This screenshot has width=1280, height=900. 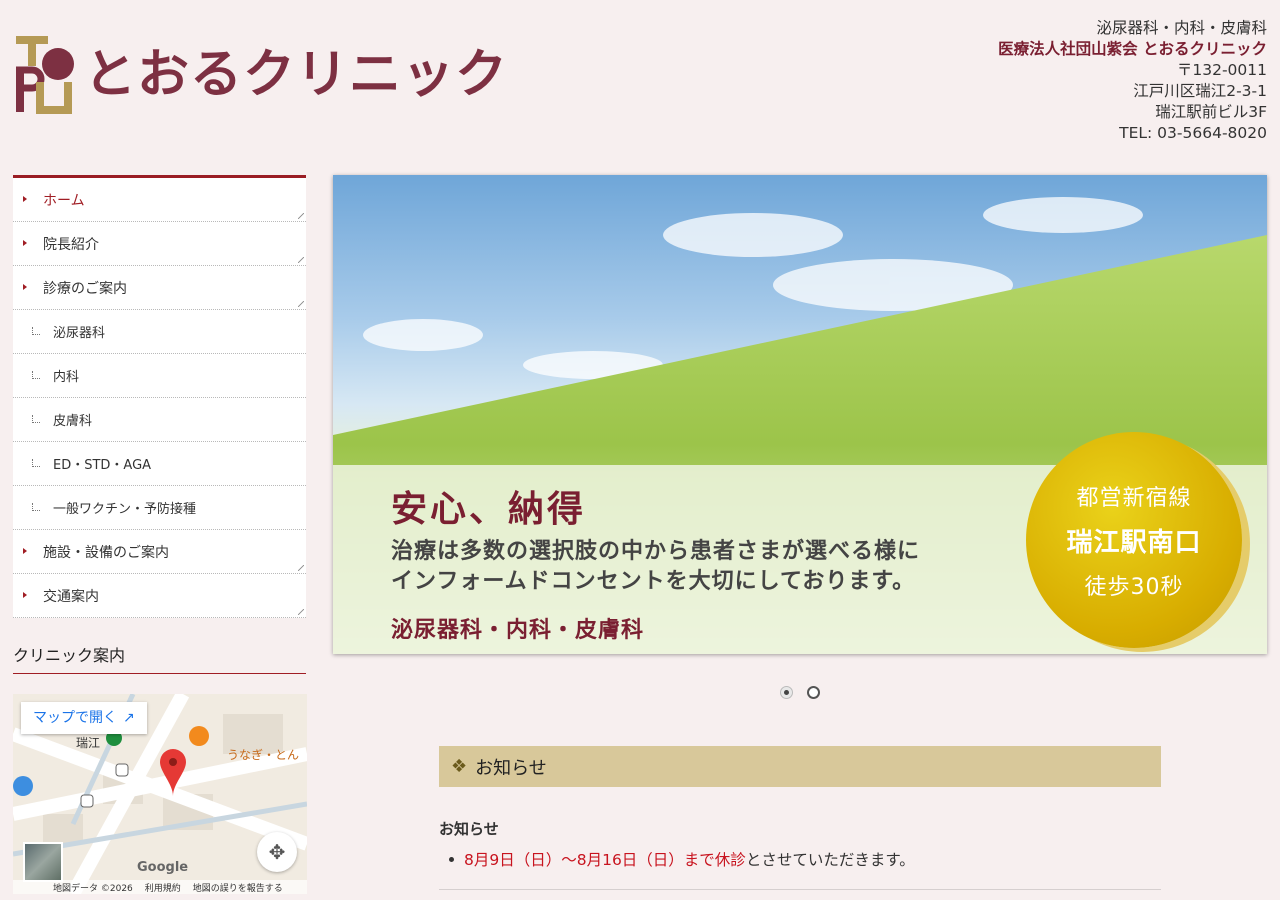 What do you see at coordinates (163, 887) in the screenshot?
I see `map-terms-link: 利用規約` at bounding box center [163, 887].